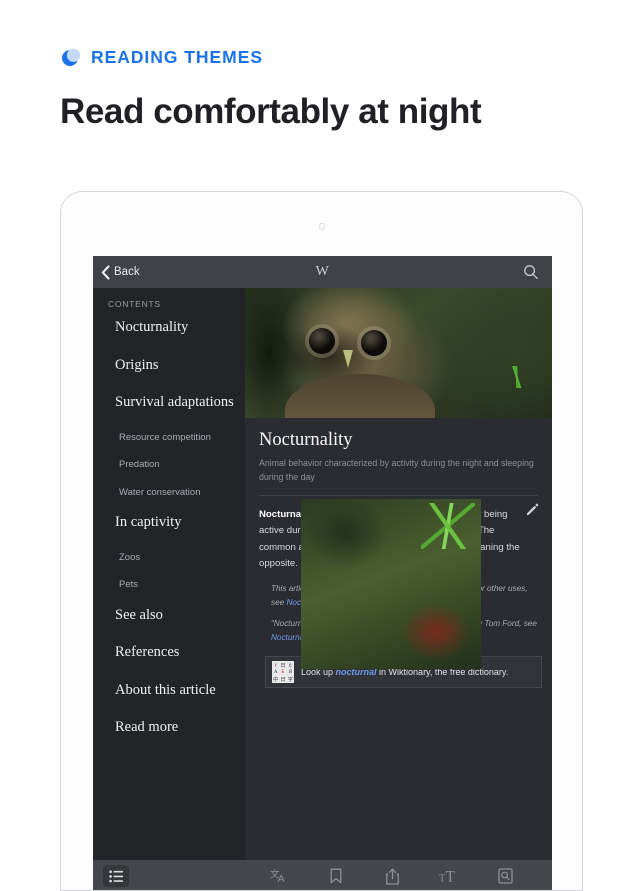 The image size is (643, 891). Describe the element at coordinates (531, 272) in the screenshot. I see `search-icon` at that location.